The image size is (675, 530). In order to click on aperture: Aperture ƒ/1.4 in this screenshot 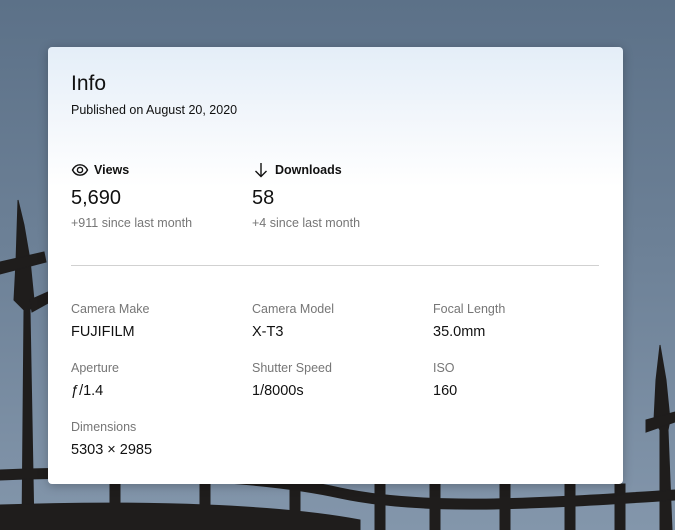, I will do `click(156, 380)`.